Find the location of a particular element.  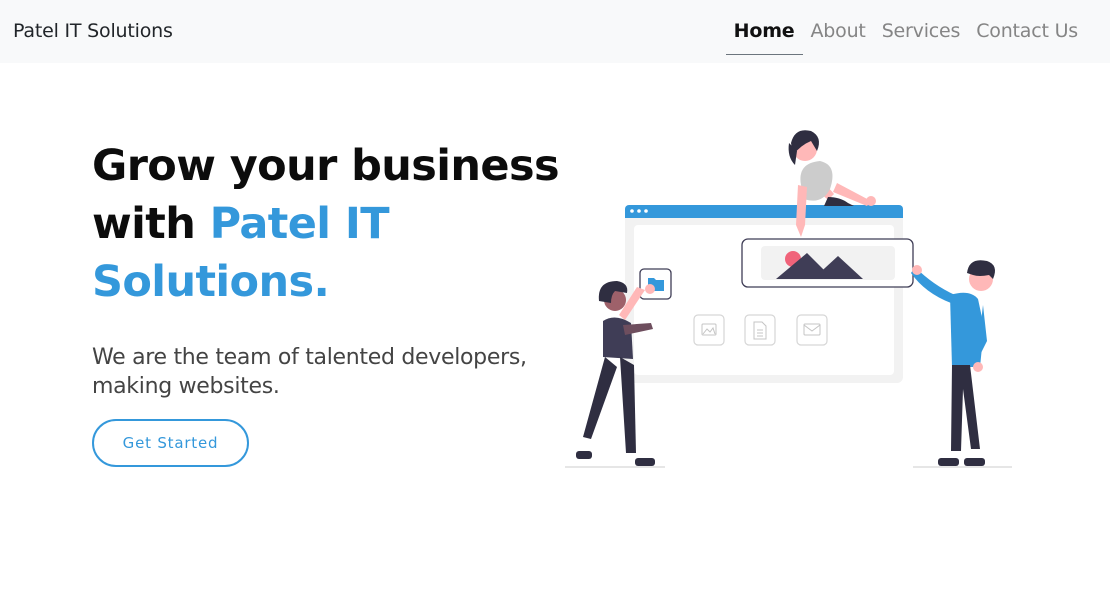

nav-links: Home About Services Contact Us is located at coordinates (905, 31).